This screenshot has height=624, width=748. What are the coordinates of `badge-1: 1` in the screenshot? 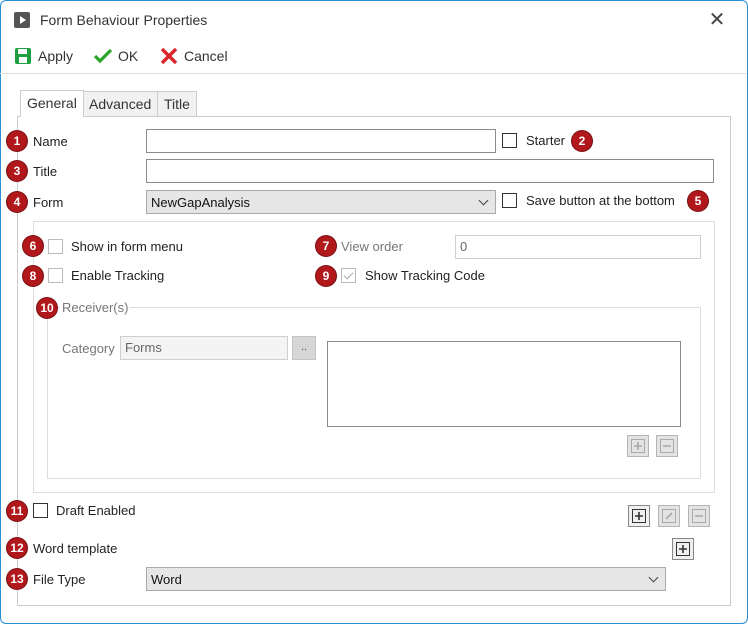 It's located at (17, 141).